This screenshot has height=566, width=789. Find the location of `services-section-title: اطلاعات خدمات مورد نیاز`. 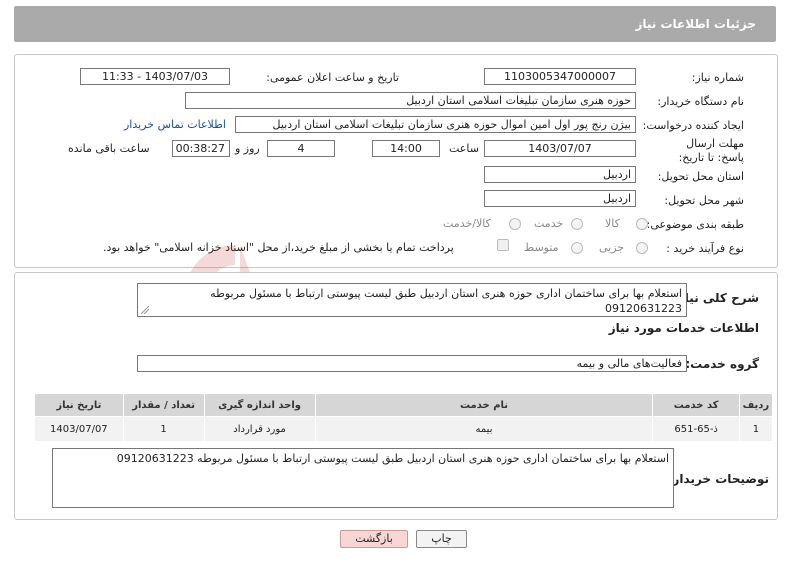

services-section-title: اطلاعات خدمات مورد نیاز is located at coordinates (683, 328).